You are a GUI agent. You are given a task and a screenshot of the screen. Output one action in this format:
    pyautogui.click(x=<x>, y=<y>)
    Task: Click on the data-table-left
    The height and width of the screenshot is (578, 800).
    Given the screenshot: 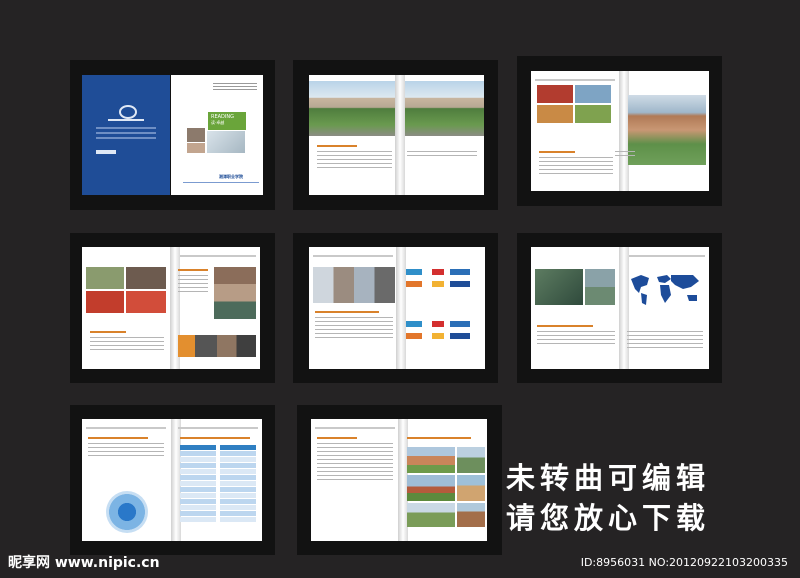 What is the action you would take?
    pyautogui.click(x=198, y=484)
    